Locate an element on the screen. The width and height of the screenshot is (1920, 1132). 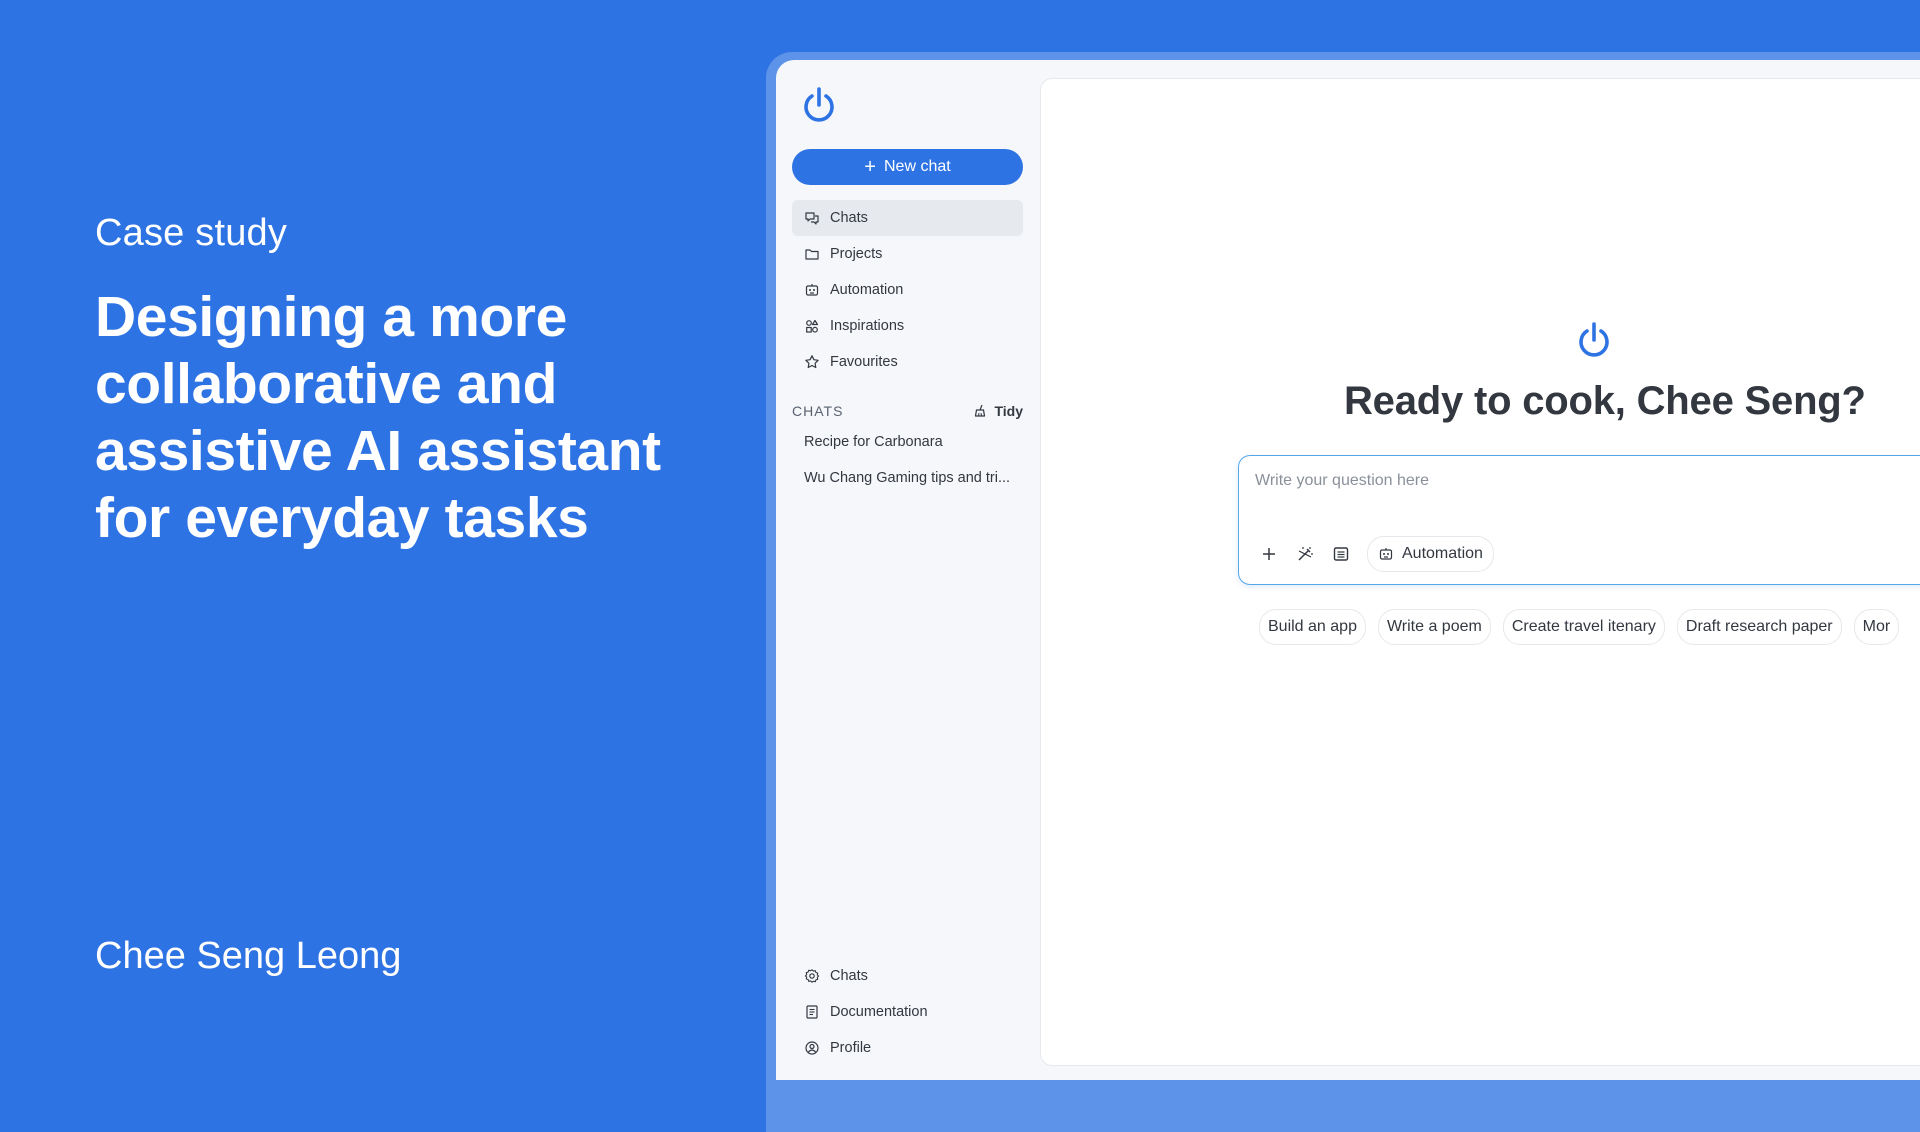
footer-item-label: Profile is located at coordinates (851, 1048).